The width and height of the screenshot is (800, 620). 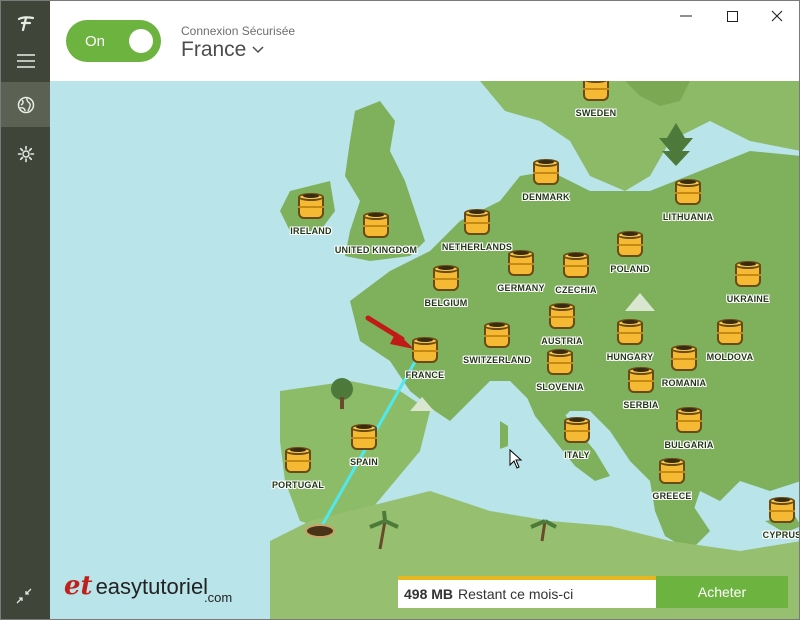 What do you see at coordinates (689, 430) in the screenshot?
I see `server-marker-bulgaria: BULGARIA` at bounding box center [689, 430].